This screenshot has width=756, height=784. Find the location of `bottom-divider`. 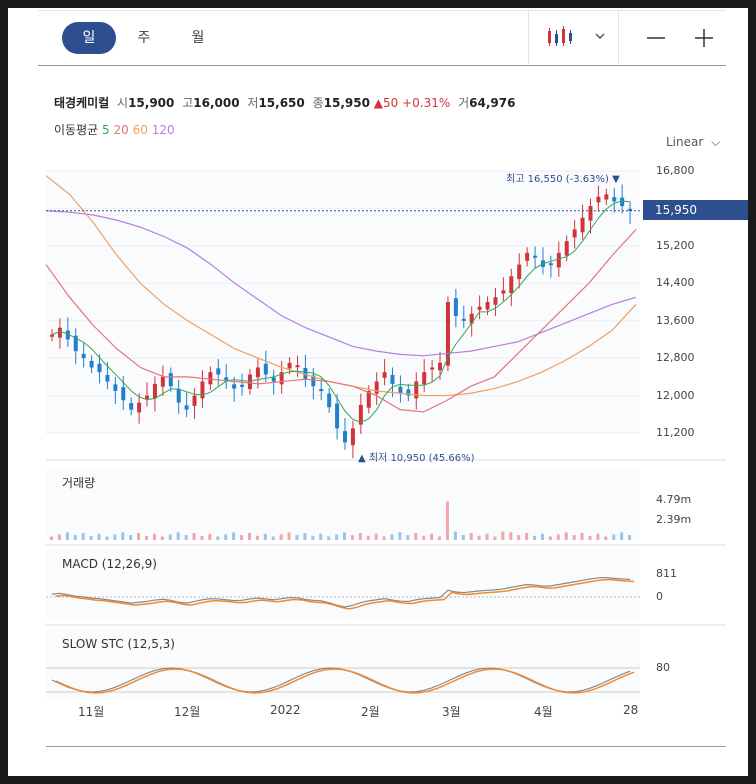

bottom-divider is located at coordinates (386, 746).